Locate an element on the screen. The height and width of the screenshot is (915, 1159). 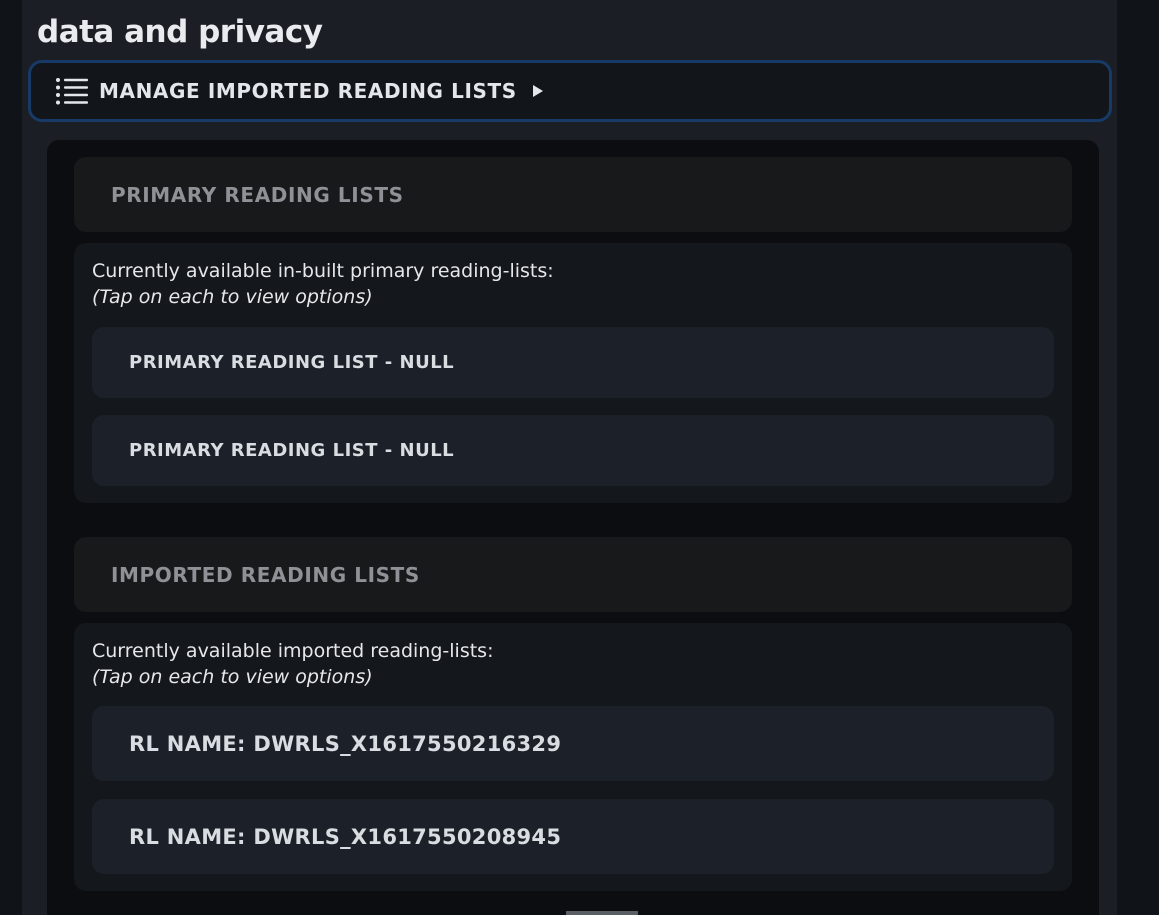
primary-section-title: PRIMARY READING LISTS is located at coordinates (257, 194).